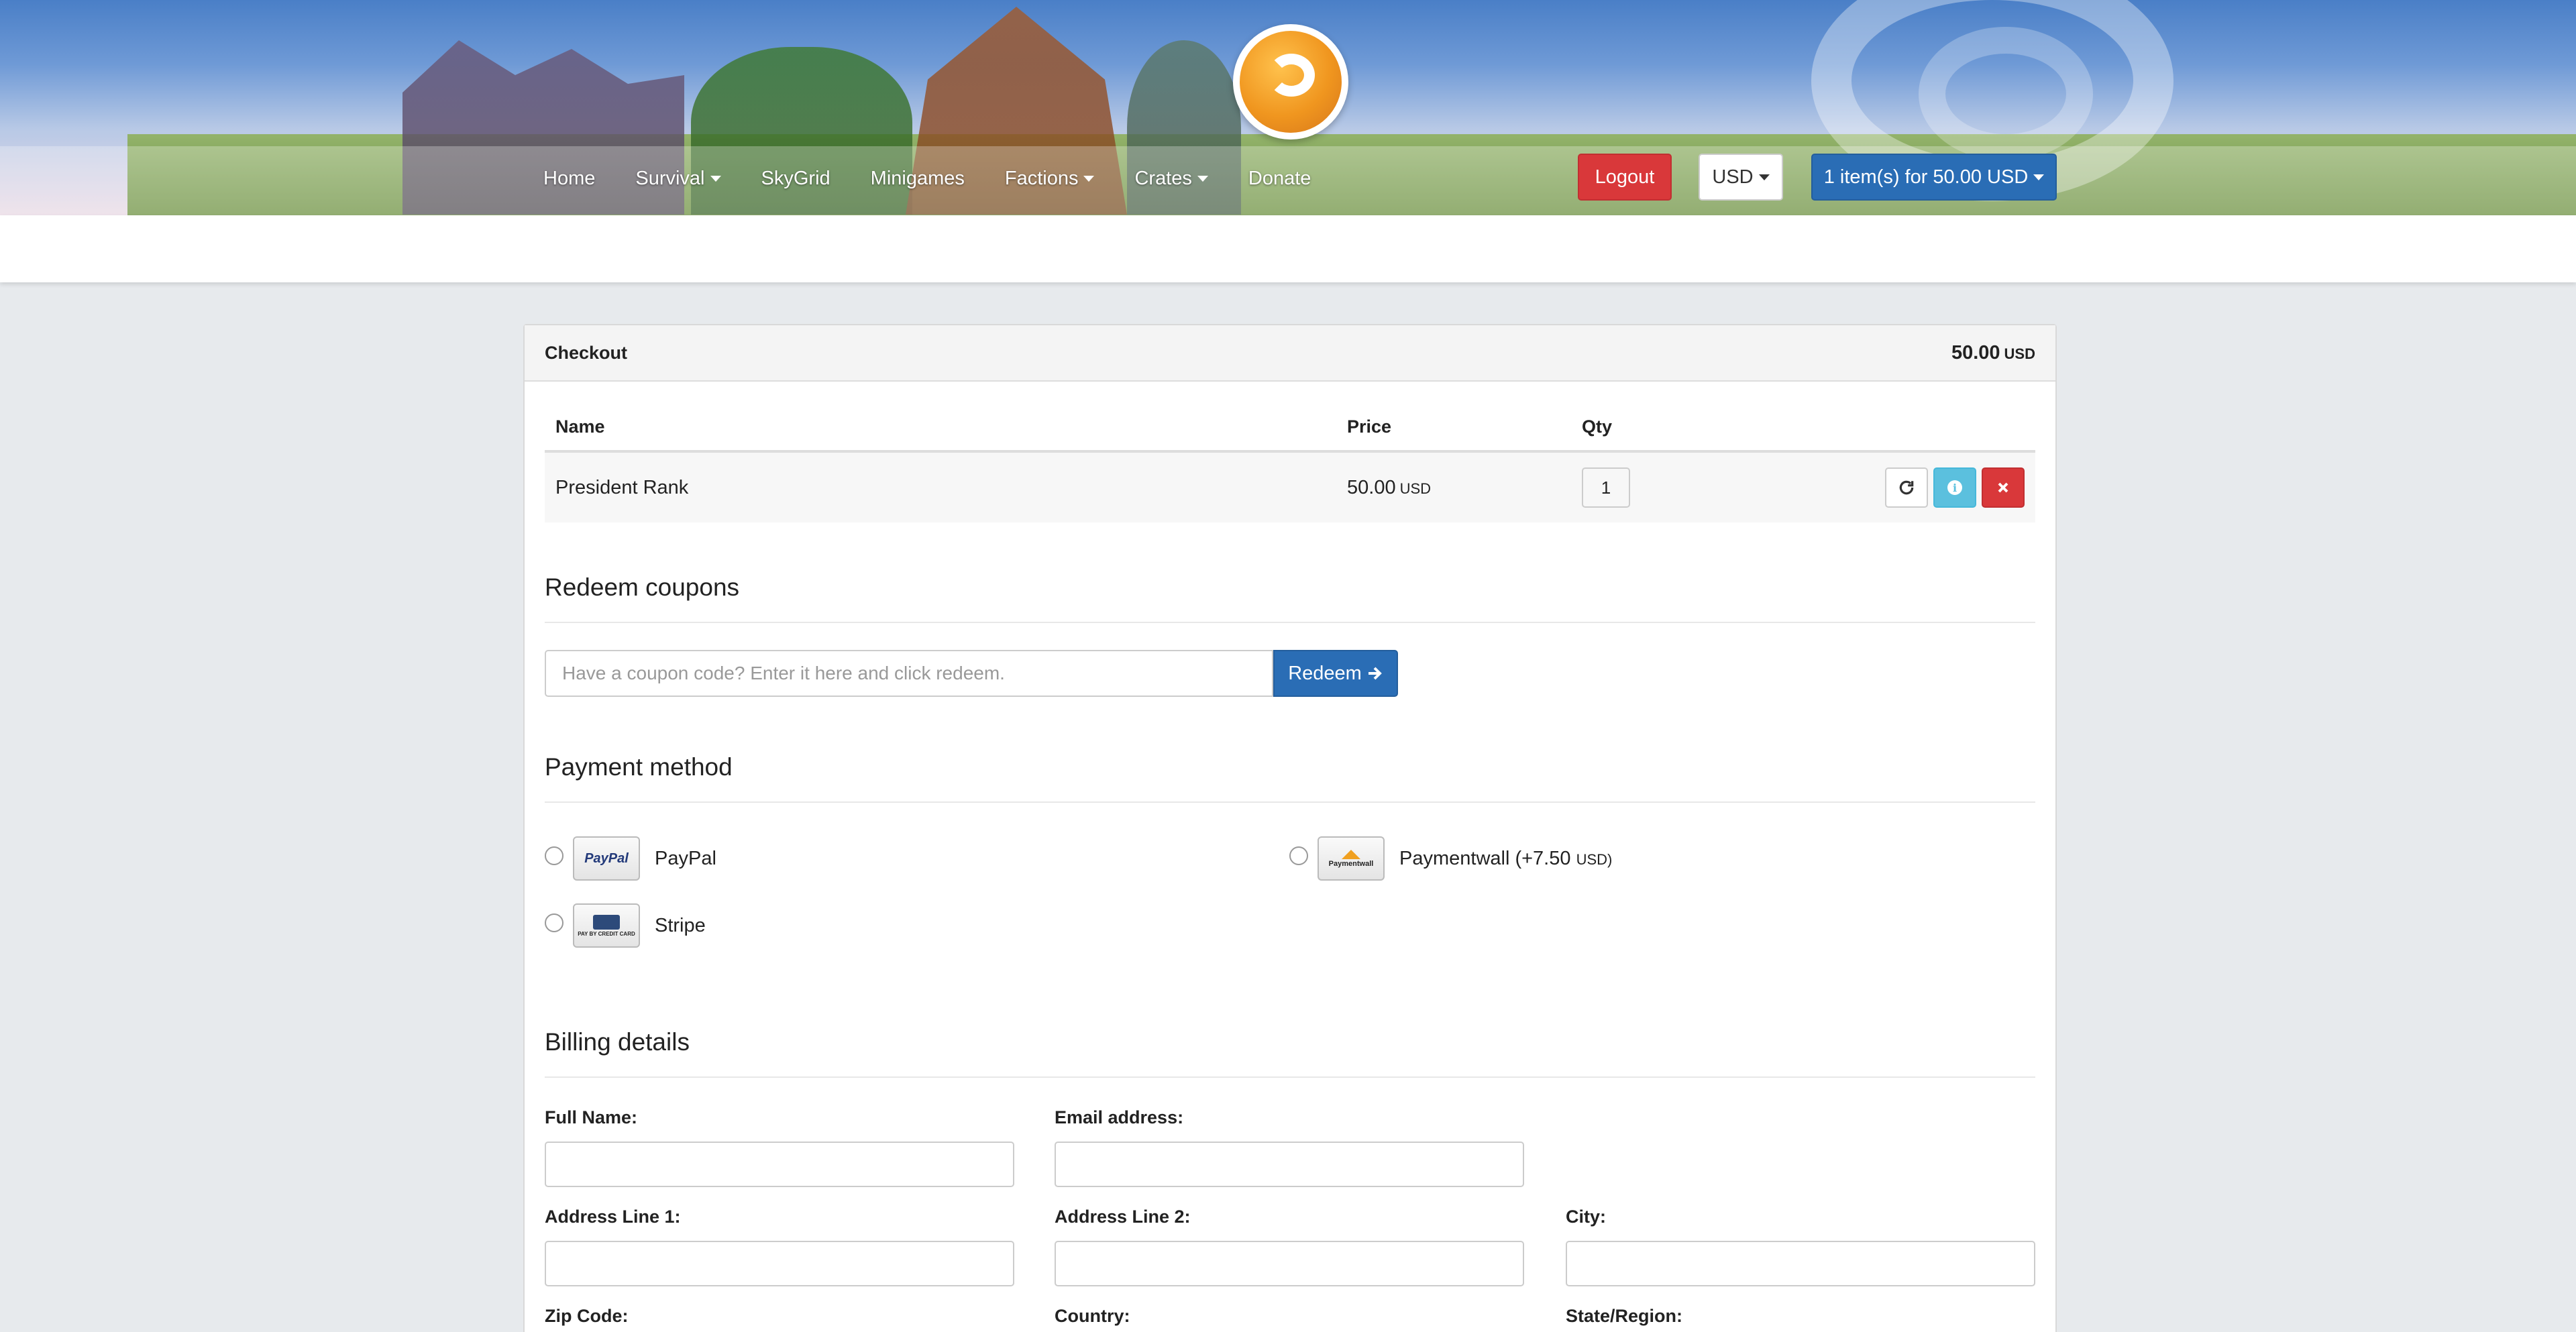  Describe the element at coordinates (1289, 1263) in the screenshot. I see `address2-input` at that location.